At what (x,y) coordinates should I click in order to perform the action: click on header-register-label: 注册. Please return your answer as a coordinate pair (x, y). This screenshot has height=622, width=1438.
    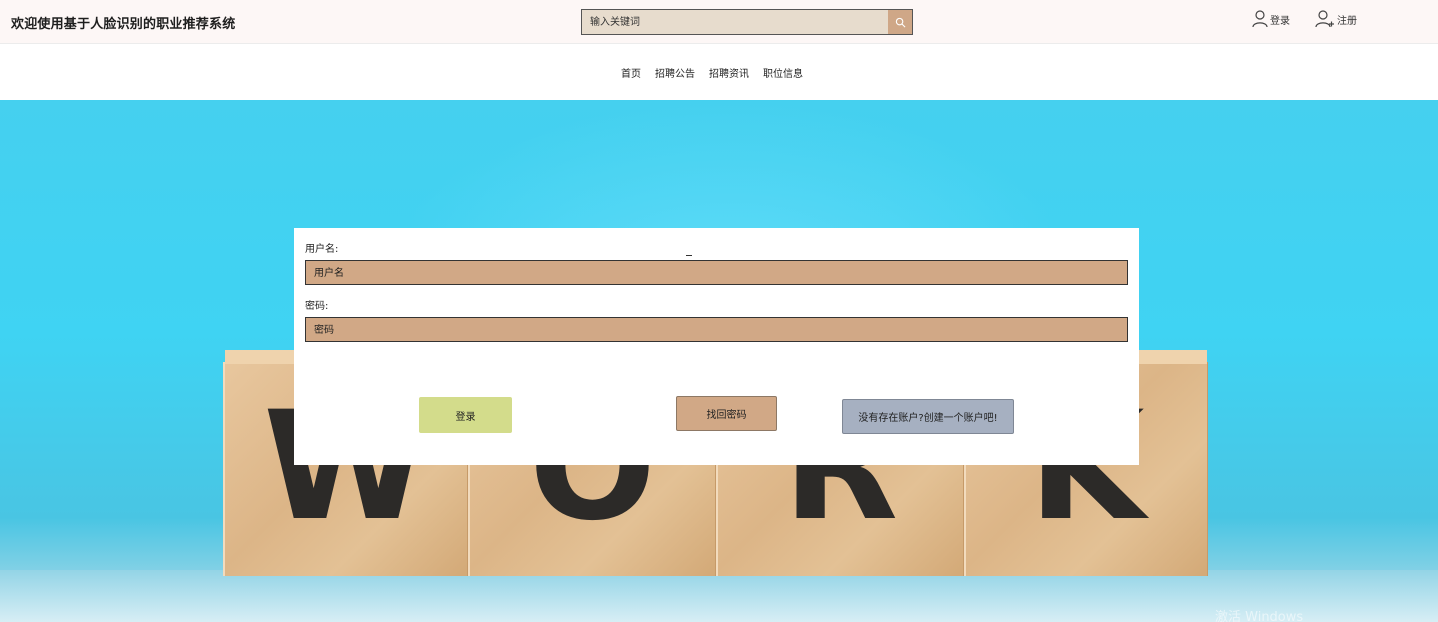
    Looking at the image, I should click on (1347, 21).